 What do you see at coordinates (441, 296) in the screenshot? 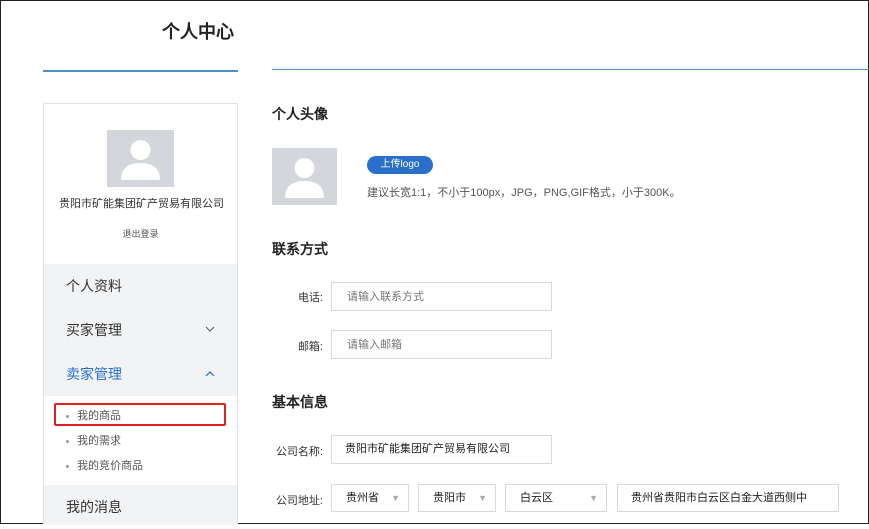
I see `phone-input` at bounding box center [441, 296].